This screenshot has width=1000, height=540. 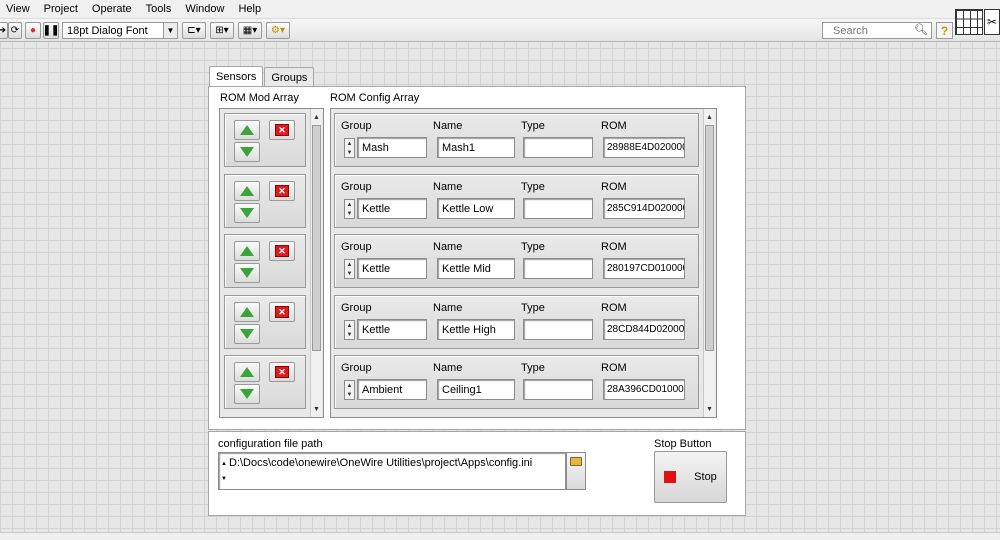 What do you see at coordinates (644, 208) in the screenshot?
I see `rom-field: 285C914D020000` at bounding box center [644, 208].